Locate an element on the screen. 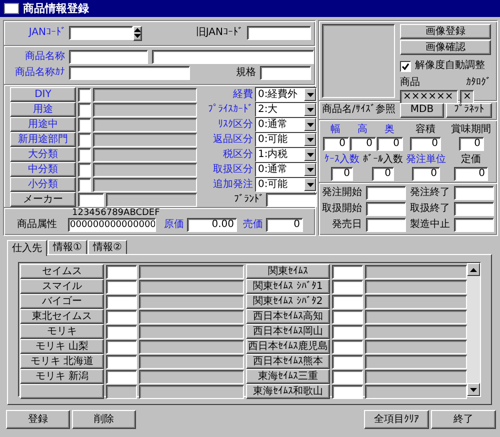 Image resolution: width=500 pixels, height=437 pixels. scroll-down-button is located at coordinates (473, 389).